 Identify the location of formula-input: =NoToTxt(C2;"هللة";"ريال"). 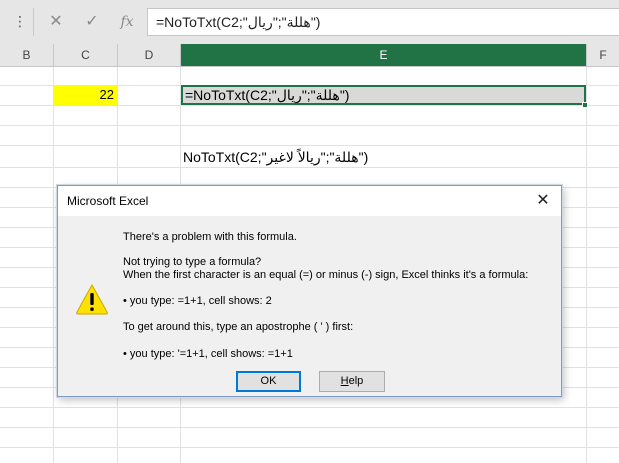
(383, 22).